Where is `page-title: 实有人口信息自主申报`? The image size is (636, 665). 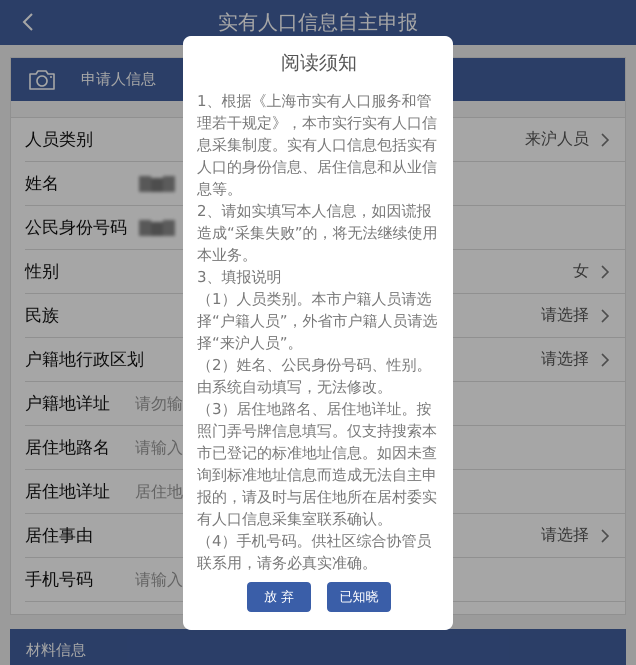
page-title: 实有人口信息自主申报 is located at coordinates (318, 22).